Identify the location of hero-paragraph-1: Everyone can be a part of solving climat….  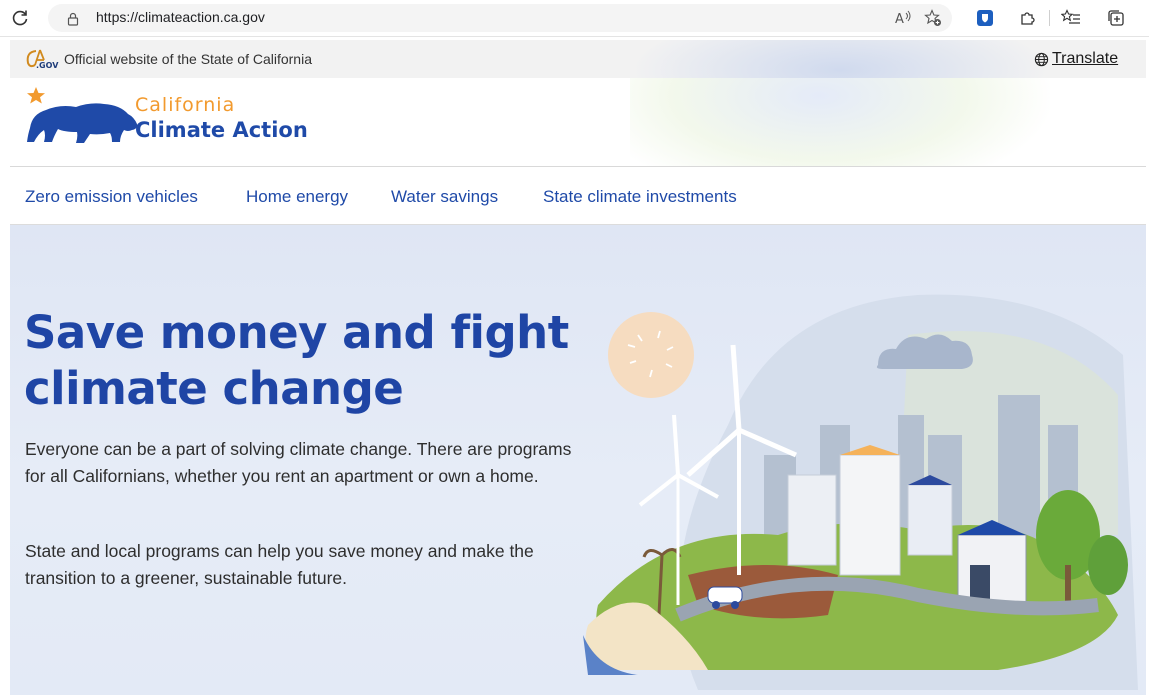
(298, 462).